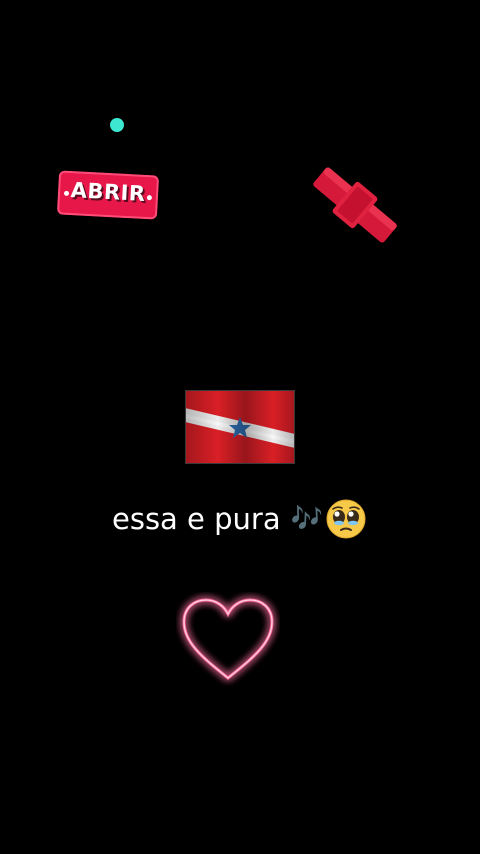 This screenshot has width=480, height=854. What do you see at coordinates (346, 519) in the screenshot?
I see `pleading-face-emoji-icon` at bounding box center [346, 519].